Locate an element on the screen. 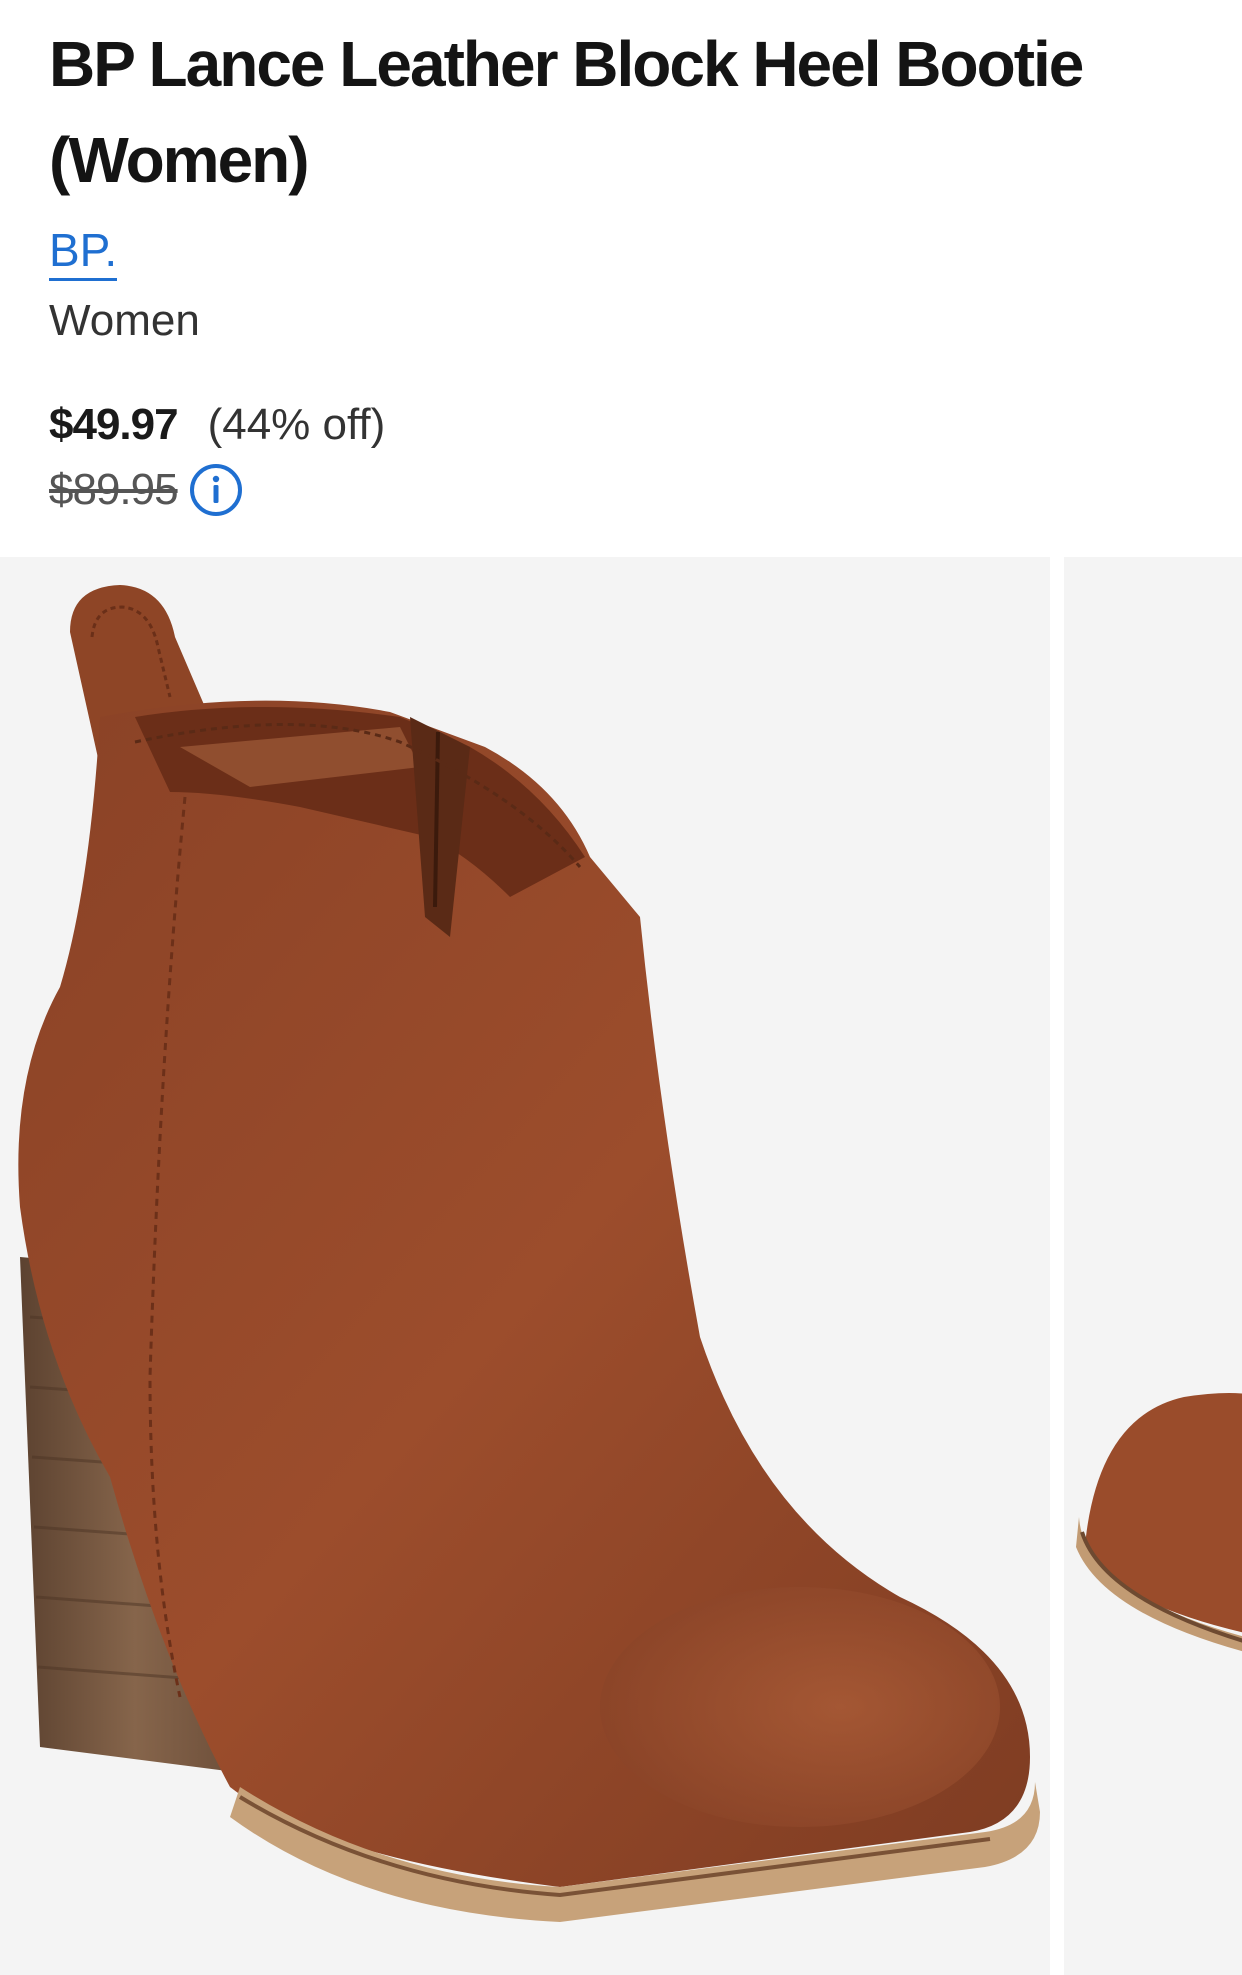 This screenshot has height=1975, width=1242. boot-toe-image is located at coordinates (1159, 1522).